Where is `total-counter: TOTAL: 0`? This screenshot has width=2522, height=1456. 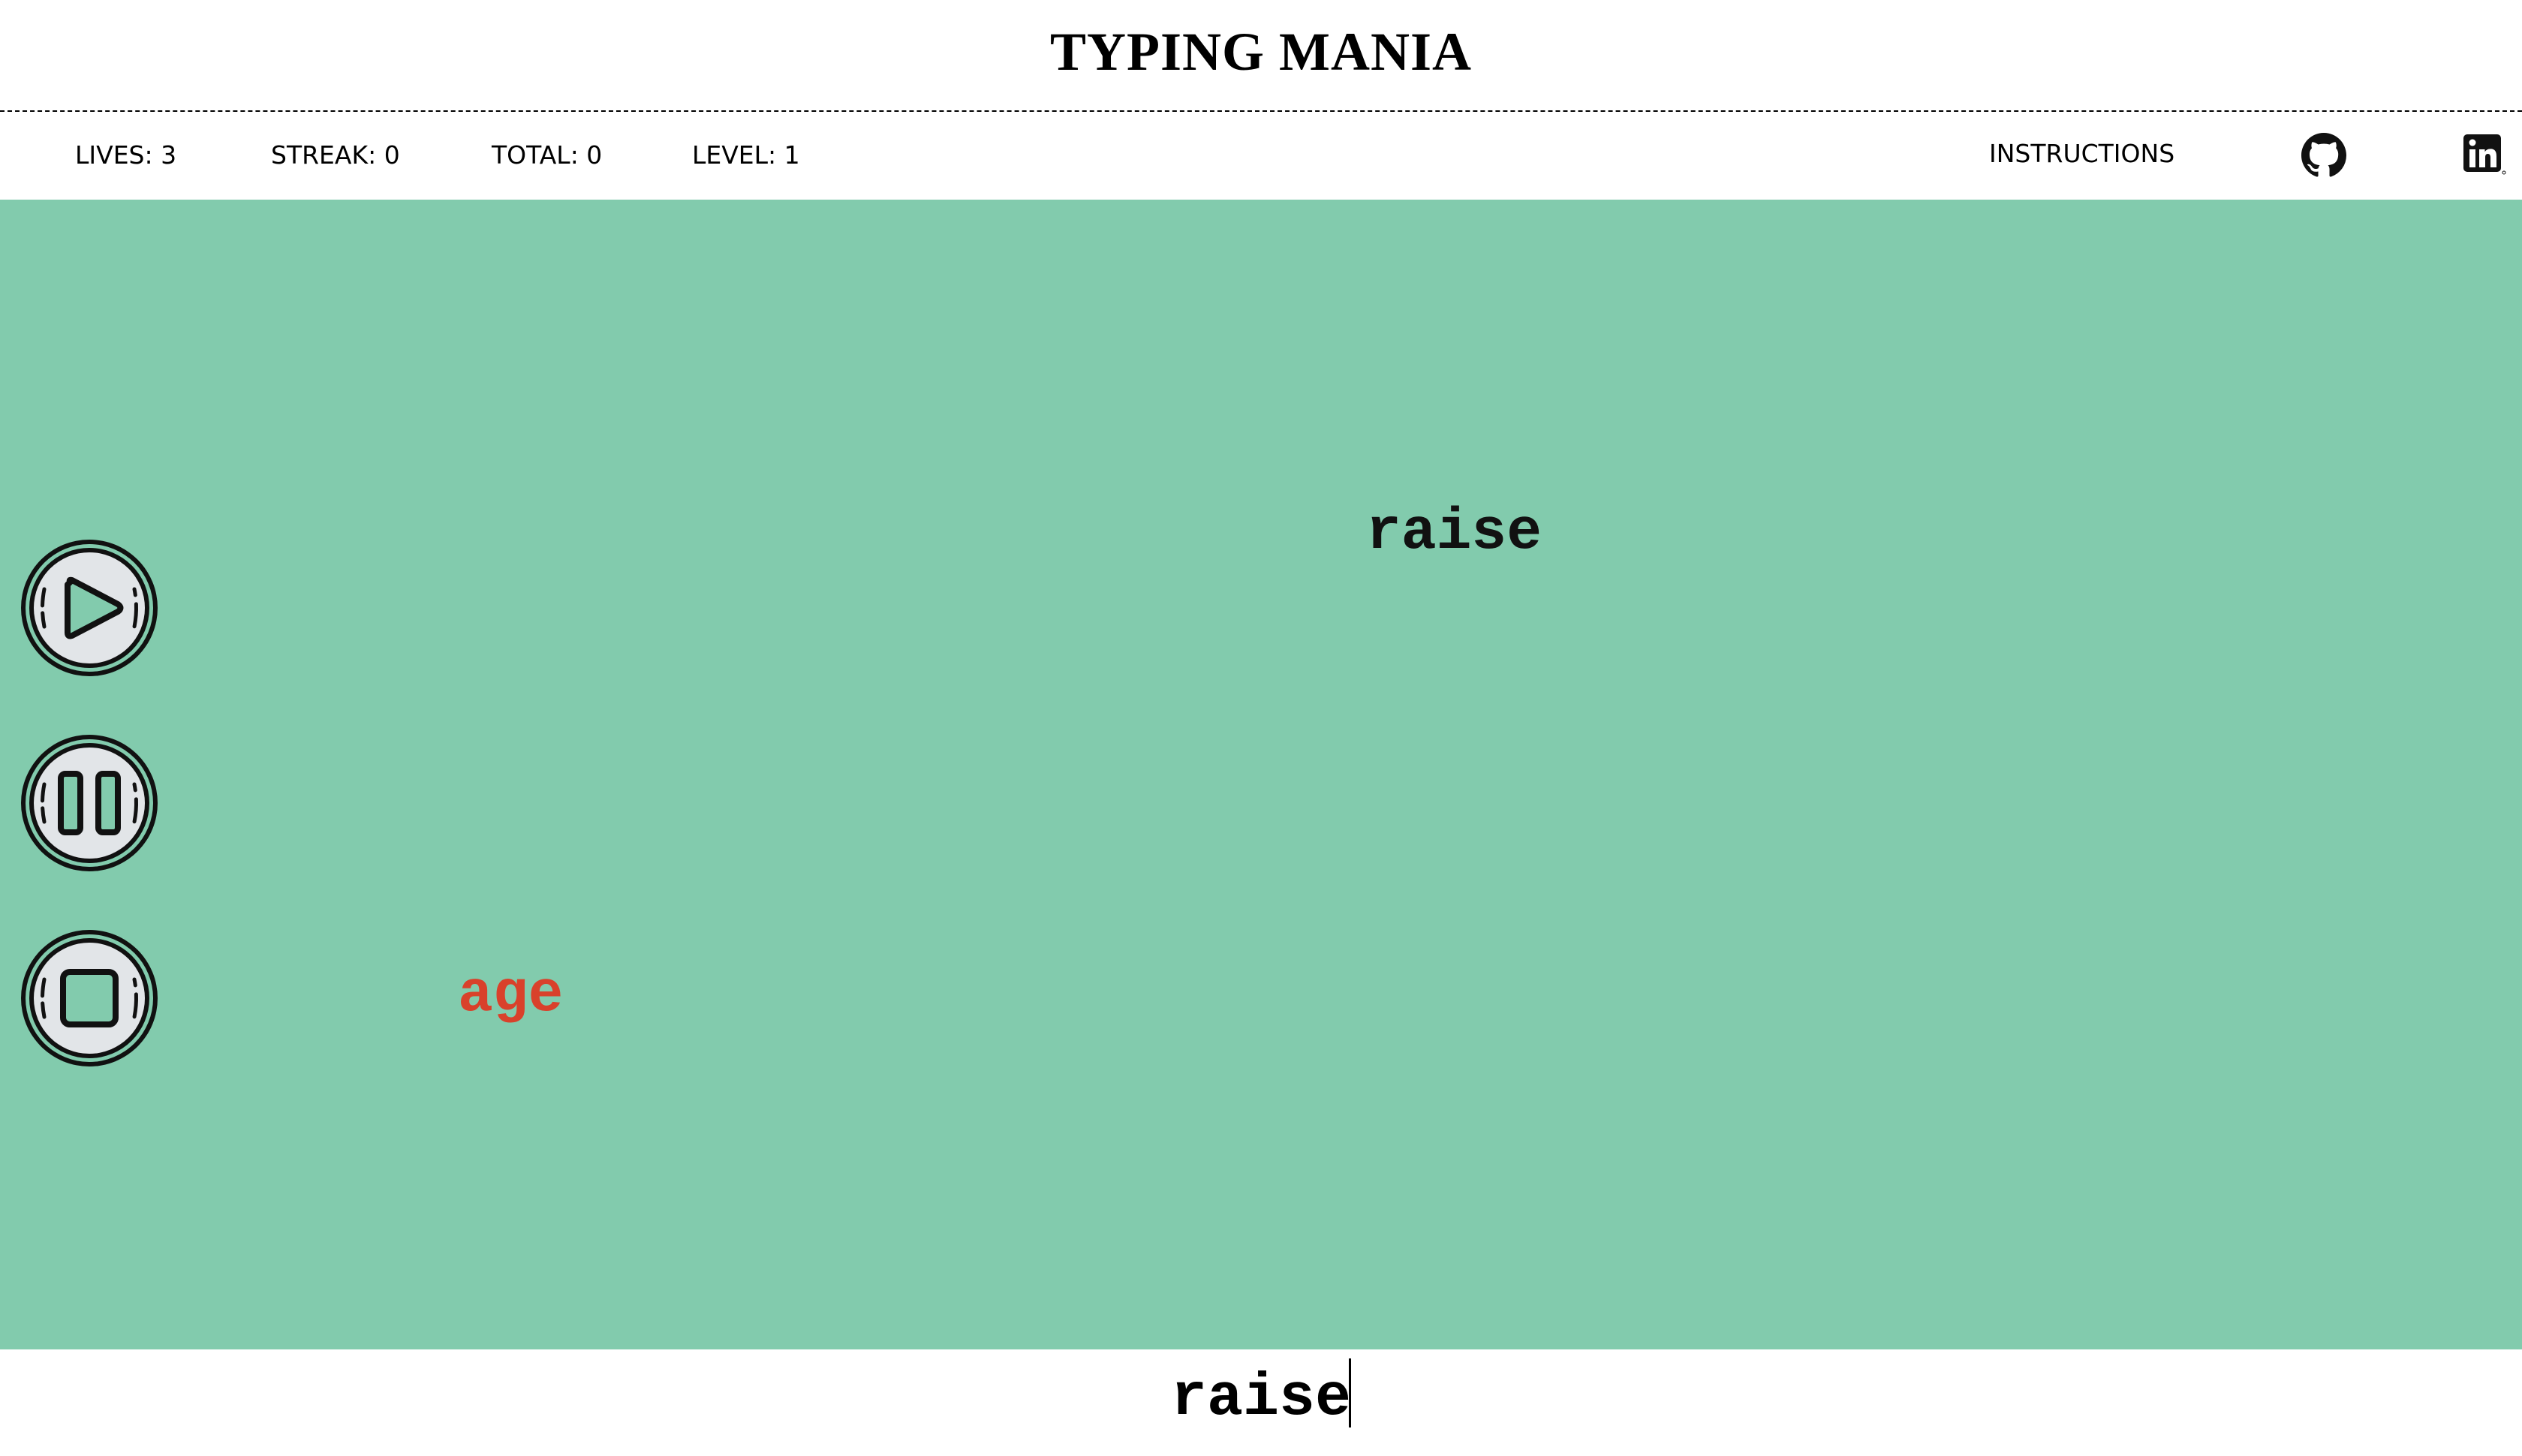
total-counter: TOTAL: 0 is located at coordinates (547, 155).